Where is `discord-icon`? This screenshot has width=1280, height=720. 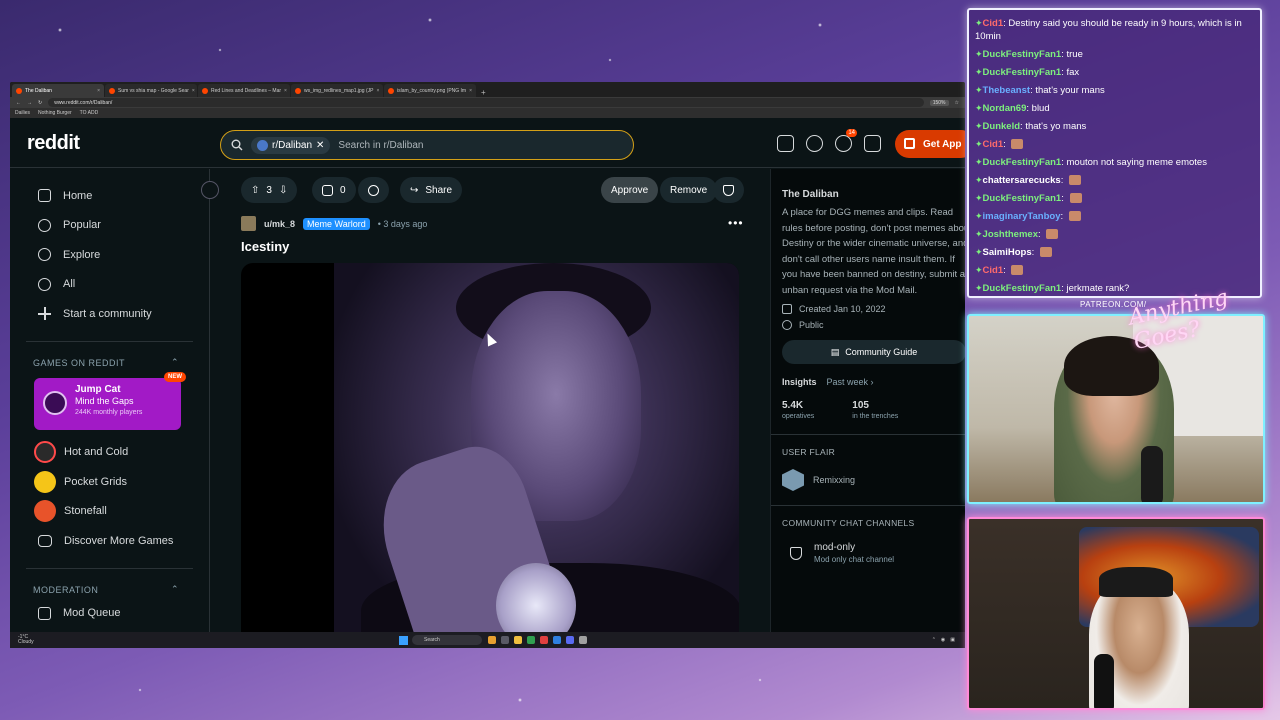
discord-icon is located at coordinates (570, 640).